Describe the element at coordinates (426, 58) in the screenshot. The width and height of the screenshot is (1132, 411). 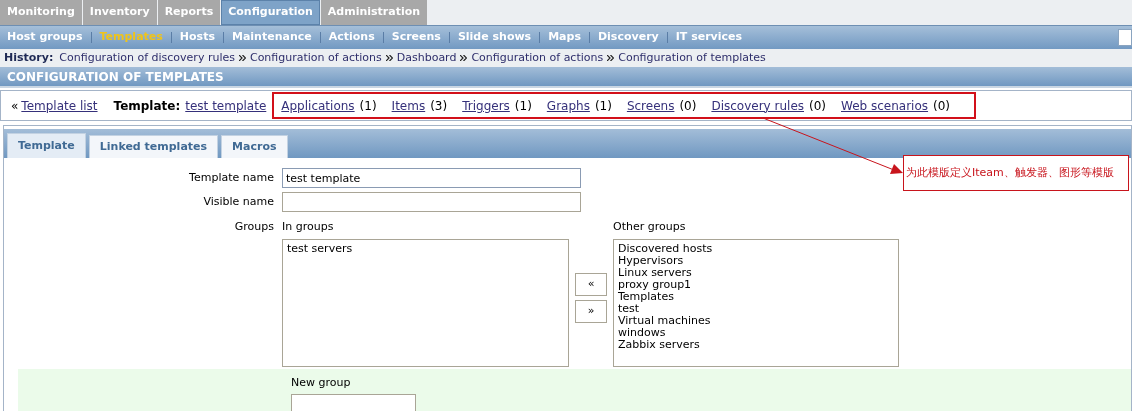
I see `history-link: Dashboard` at that location.